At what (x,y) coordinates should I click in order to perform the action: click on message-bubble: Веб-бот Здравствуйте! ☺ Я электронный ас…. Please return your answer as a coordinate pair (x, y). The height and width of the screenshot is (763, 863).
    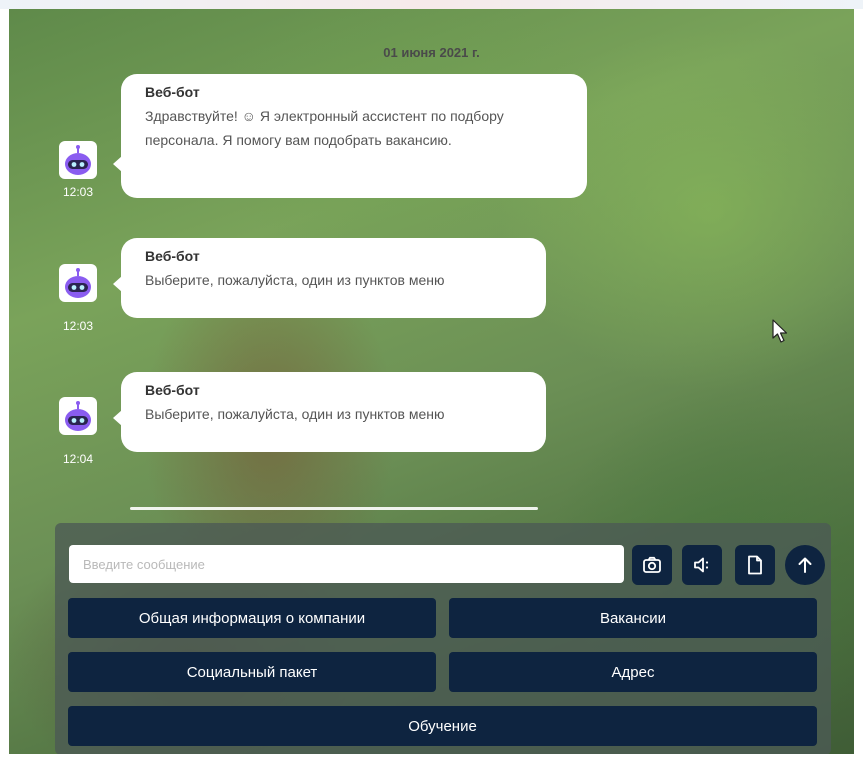
    Looking at the image, I should click on (350, 136).